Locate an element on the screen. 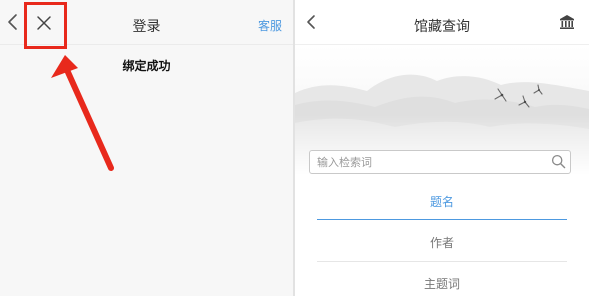 The image size is (589, 296). search-field-author: 作者 is located at coordinates (442, 242).